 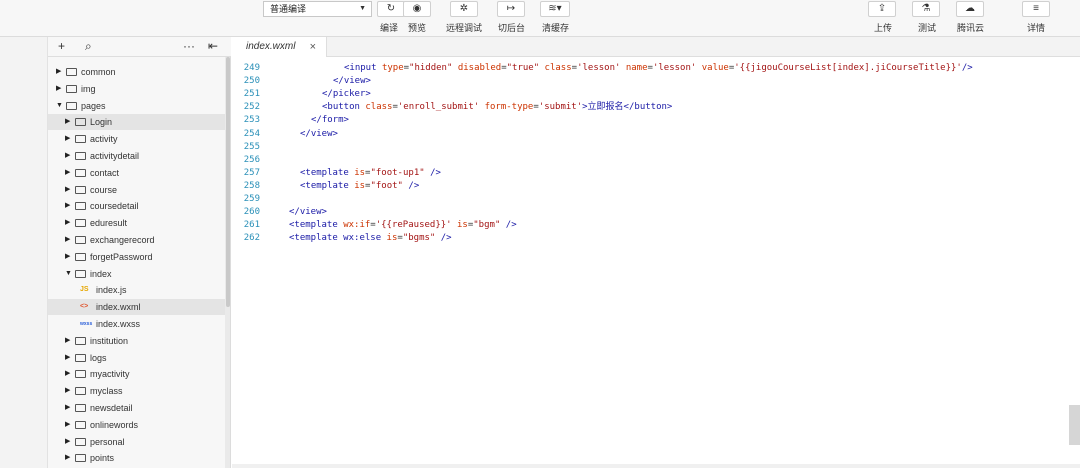 What do you see at coordinates (136, 458) in the screenshot?
I see `tree-folder-points: ▶ points` at bounding box center [136, 458].